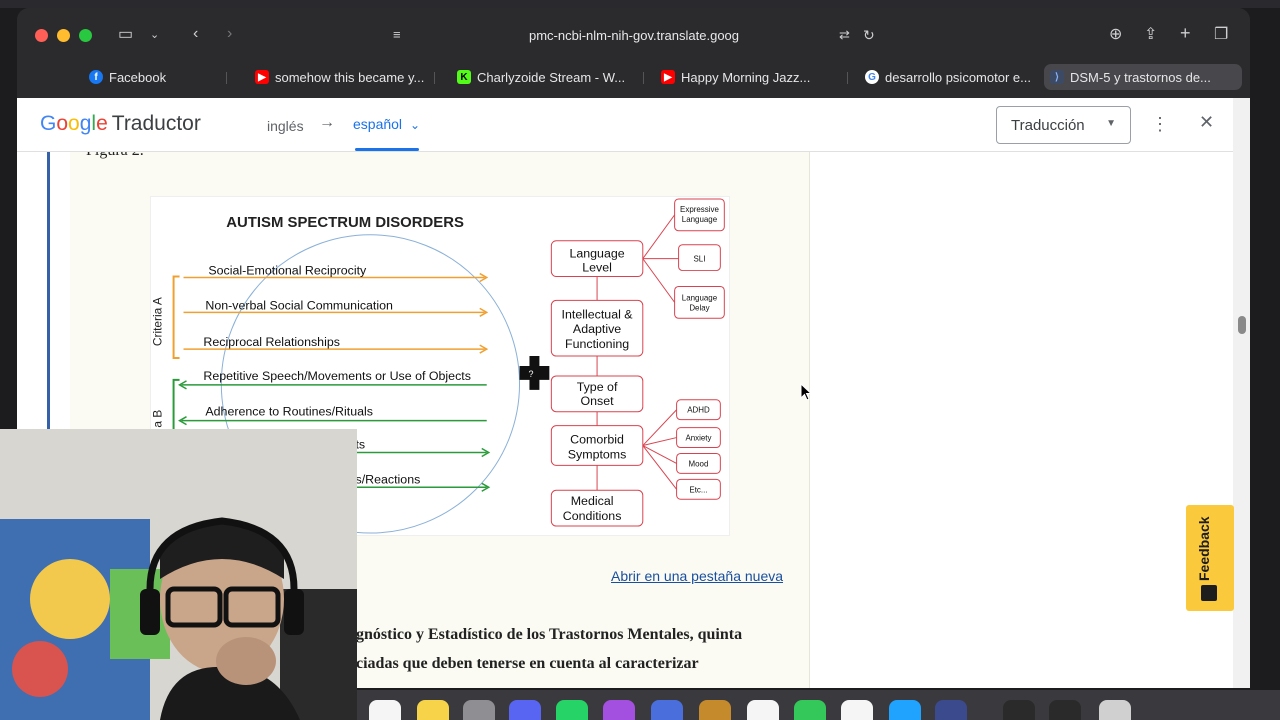 The image size is (1280, 720). What do you see at coordinates (195, 34) in the screenshot?
I see `back-icon: ‹` at bounding box center [195, 34].